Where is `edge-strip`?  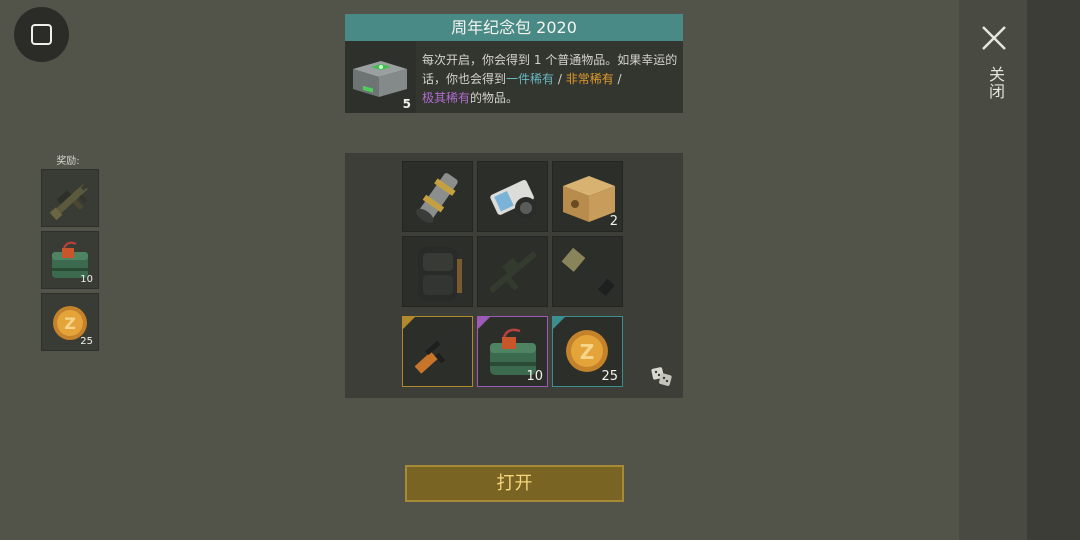 edge-strip is located at coordinates (1053, 270).